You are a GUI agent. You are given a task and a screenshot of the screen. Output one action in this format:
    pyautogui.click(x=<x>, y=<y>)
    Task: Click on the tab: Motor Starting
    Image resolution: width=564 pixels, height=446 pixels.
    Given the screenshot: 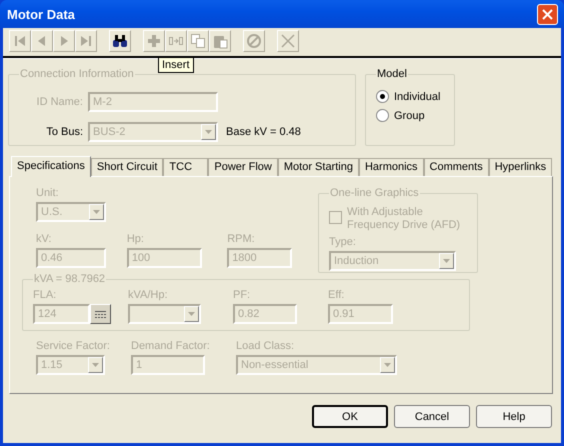 What is the action you would take?
    pyautogui.click(x=318, y=167)
    